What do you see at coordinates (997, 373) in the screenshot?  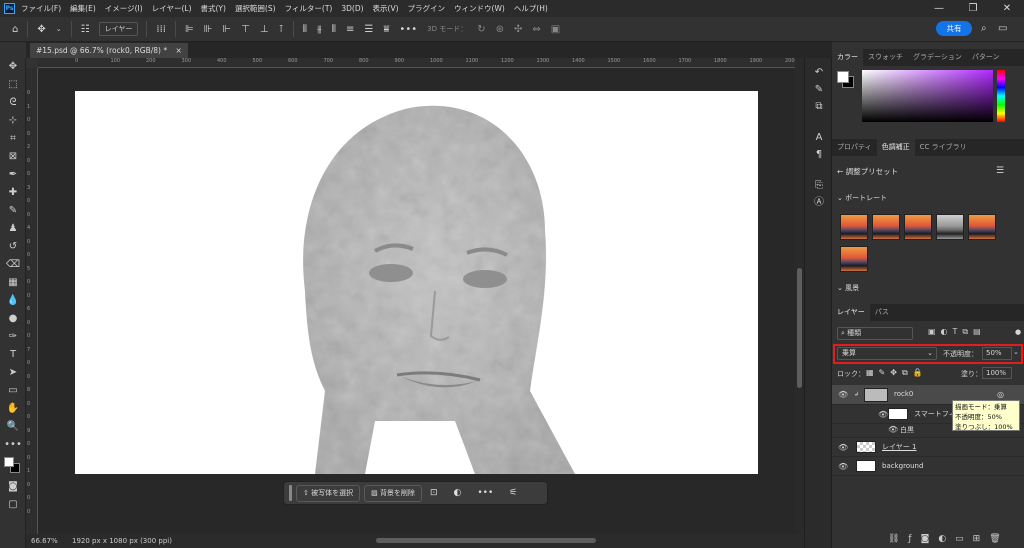 I see `fill-field: 100%` at bounding box center [997, 373].